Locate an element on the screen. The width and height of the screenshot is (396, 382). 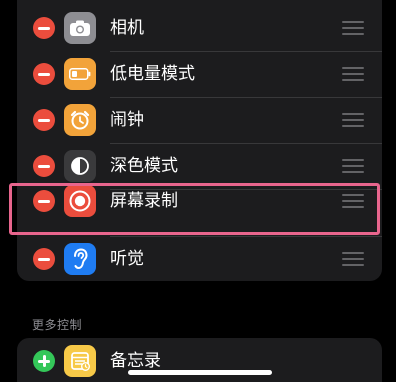
list-item-label: 闹钟 is located at coordinates (127, 120).